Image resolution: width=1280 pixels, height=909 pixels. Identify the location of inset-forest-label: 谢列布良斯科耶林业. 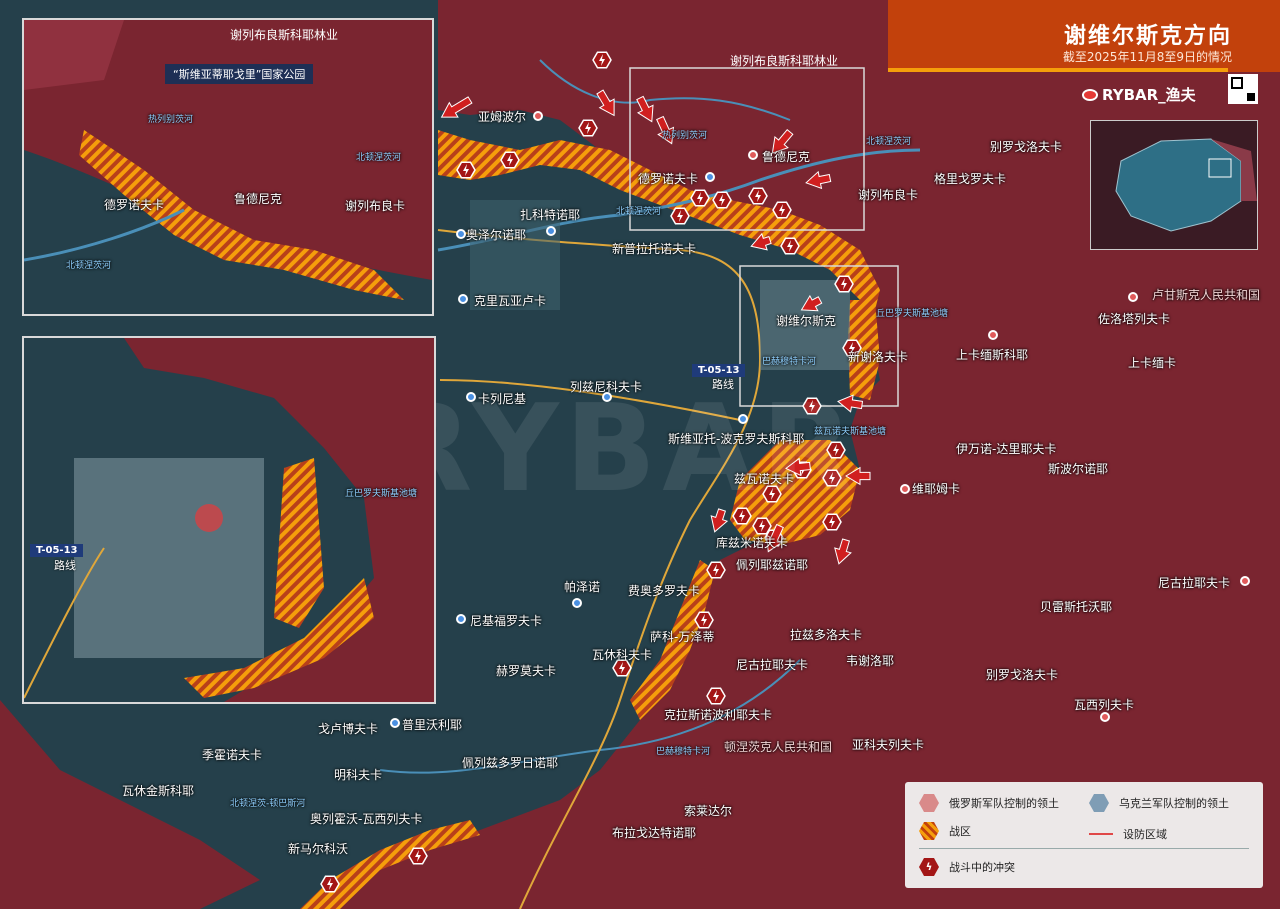
(284, 35).